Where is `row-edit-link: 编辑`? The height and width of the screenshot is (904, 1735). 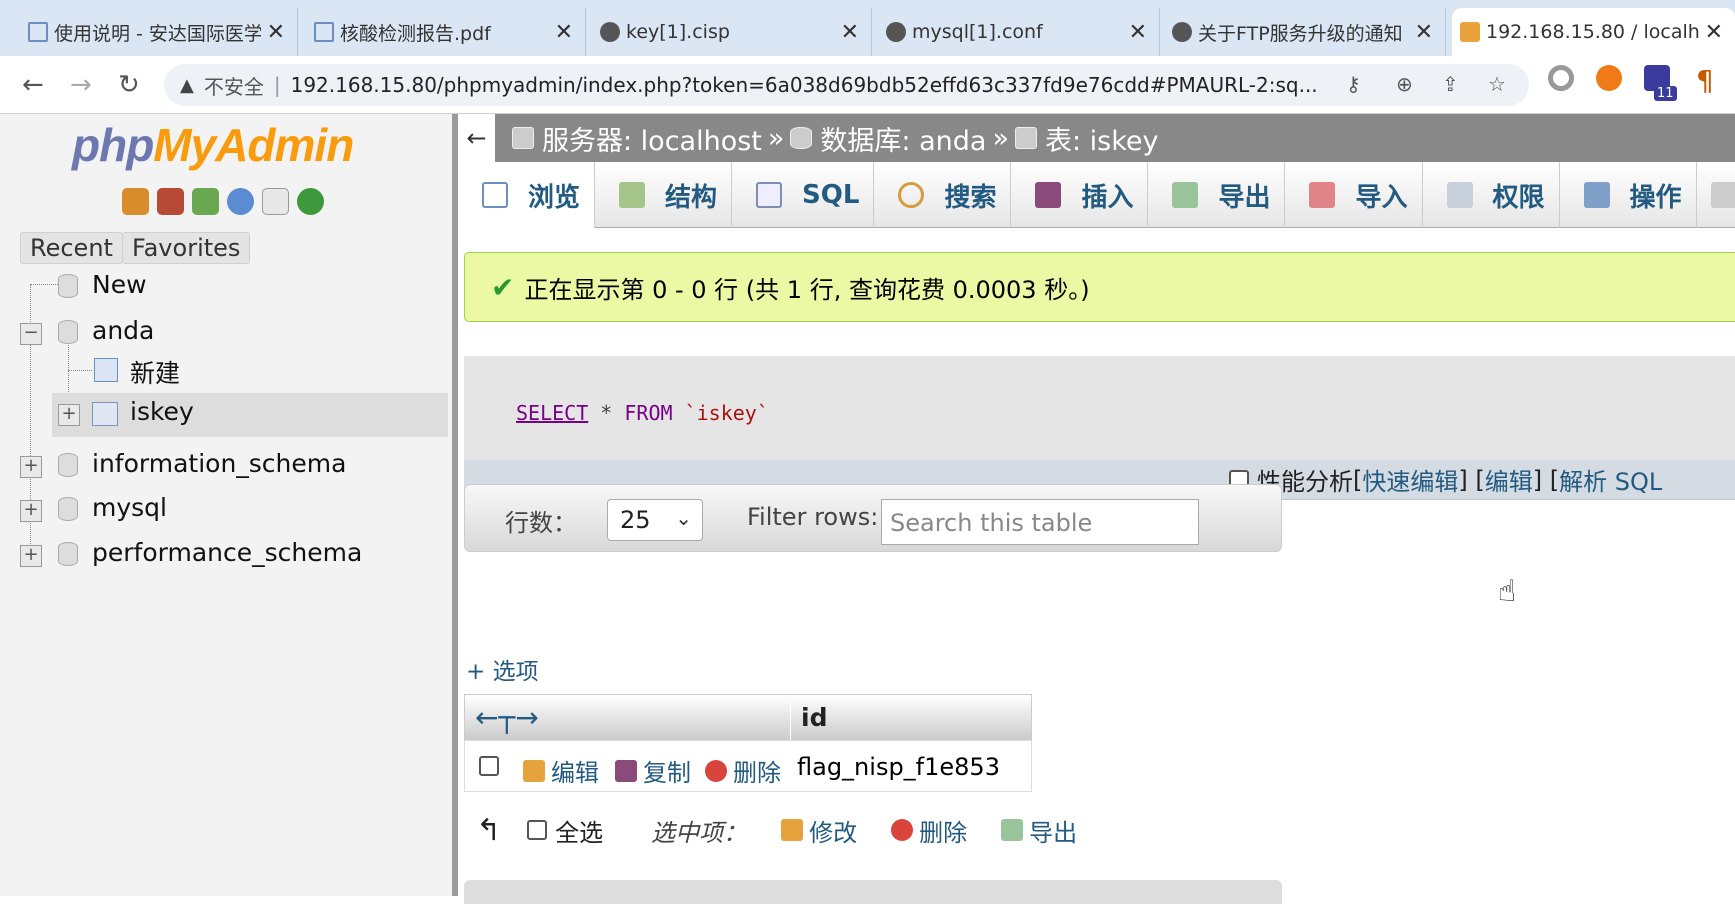 row-edit-link: 编辑 is located at coordinates (561, 770).